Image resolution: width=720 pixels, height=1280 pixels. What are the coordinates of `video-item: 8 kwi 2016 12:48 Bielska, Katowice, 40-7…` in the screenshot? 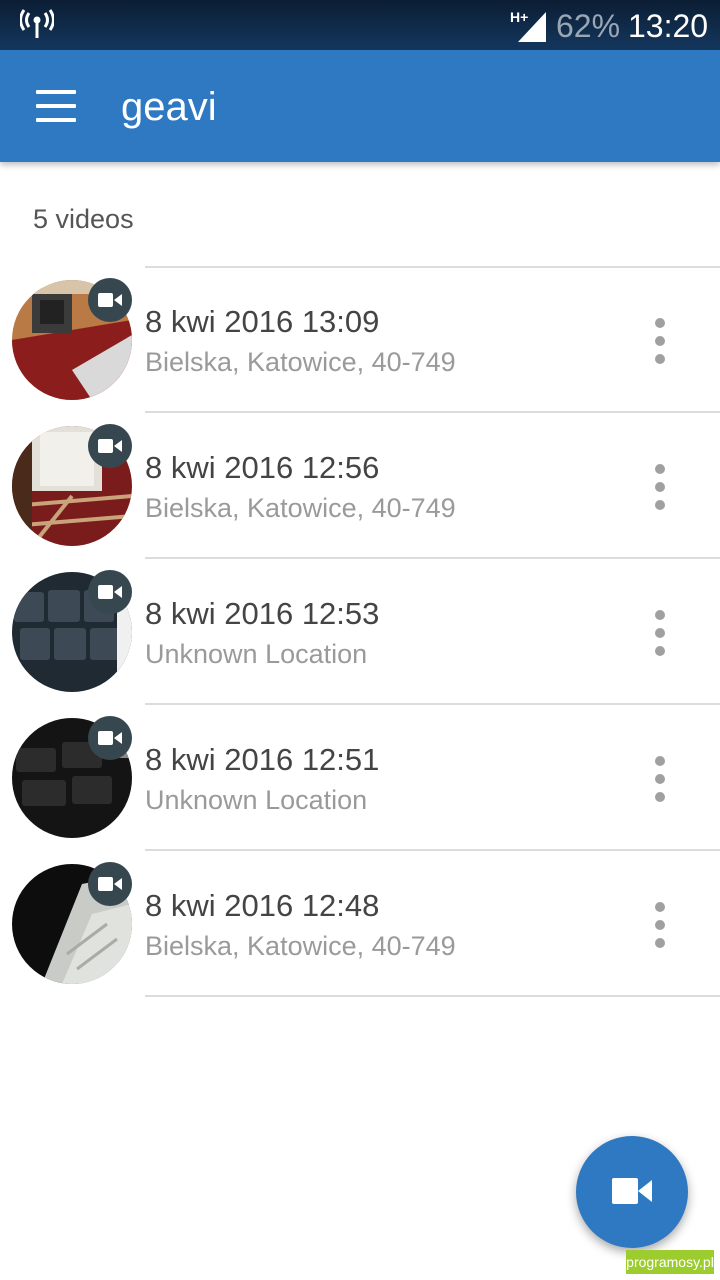 It's located at (360, 923).